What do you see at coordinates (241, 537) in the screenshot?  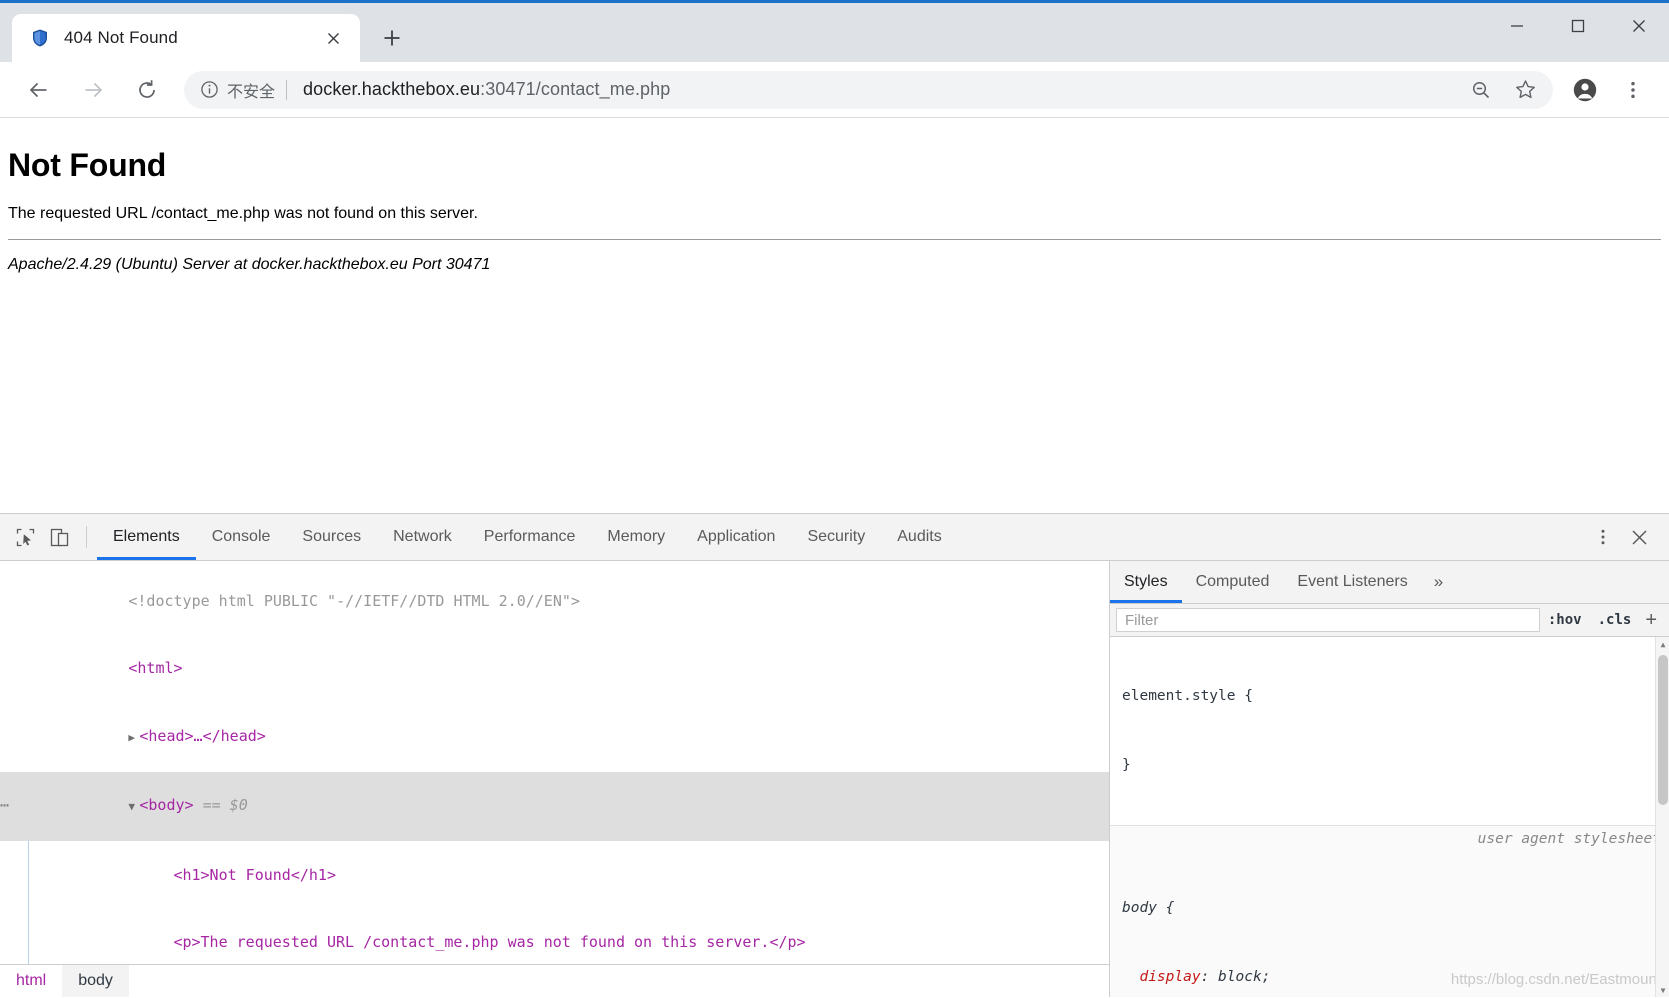 I see `tab-console: Console` at bounding box center [241, 537].